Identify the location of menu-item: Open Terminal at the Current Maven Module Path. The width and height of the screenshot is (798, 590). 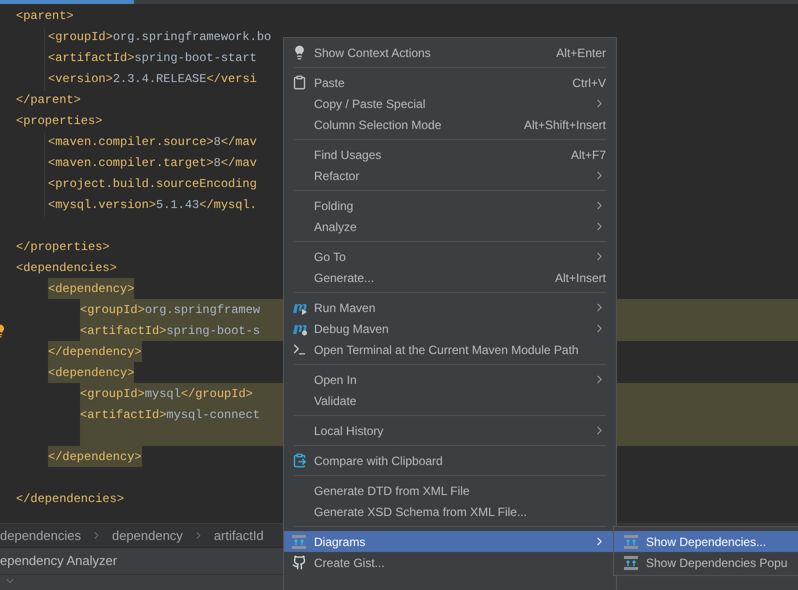
(450, 349).